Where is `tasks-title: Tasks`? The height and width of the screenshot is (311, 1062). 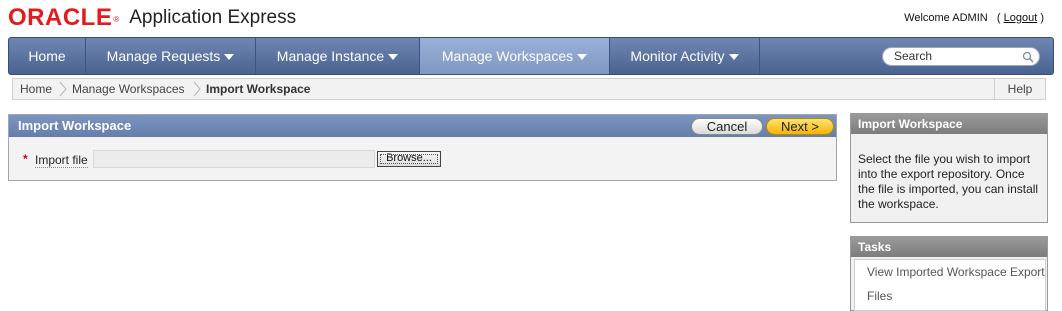 tasks-title: Tasks is located at coordinates (949, 247).